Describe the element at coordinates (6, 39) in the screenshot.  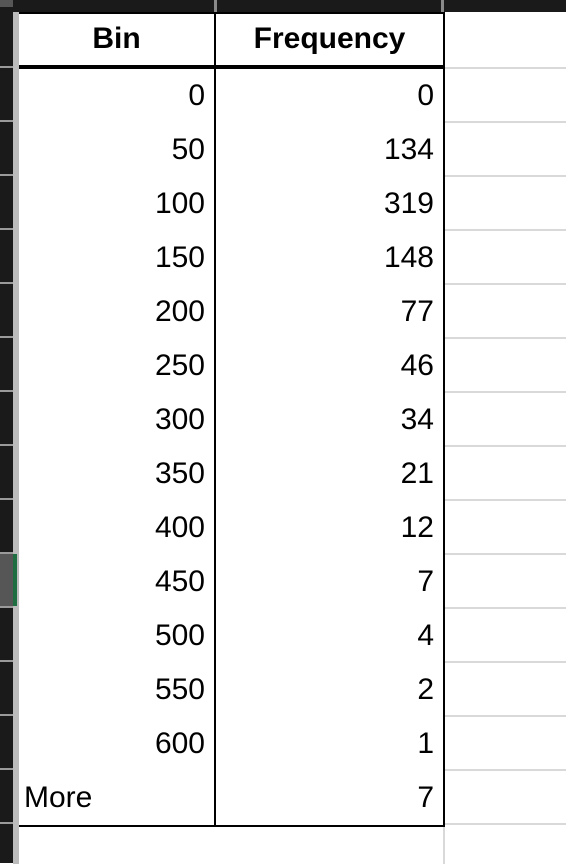
I see `row-header-header-row` at that location.